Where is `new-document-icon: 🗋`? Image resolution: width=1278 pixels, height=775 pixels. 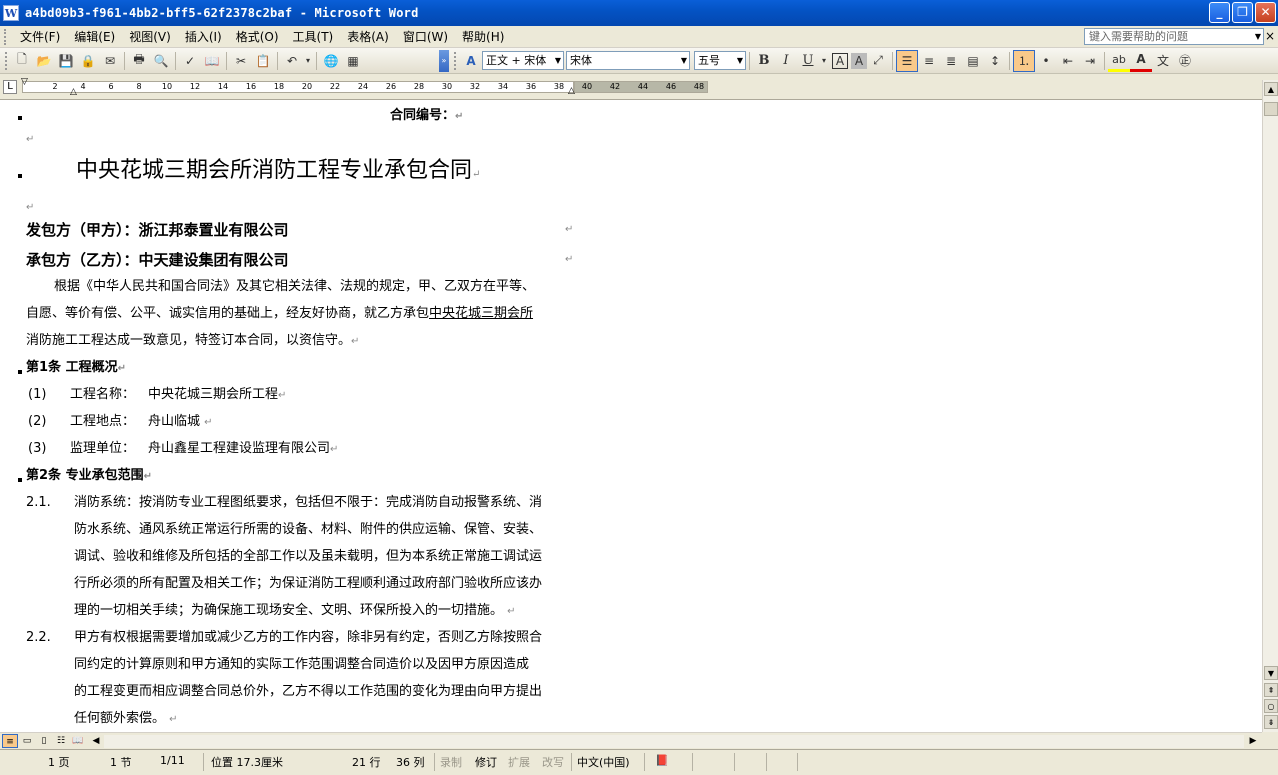
new-document-icon: 🗋 is located at coordinates (22, 61).